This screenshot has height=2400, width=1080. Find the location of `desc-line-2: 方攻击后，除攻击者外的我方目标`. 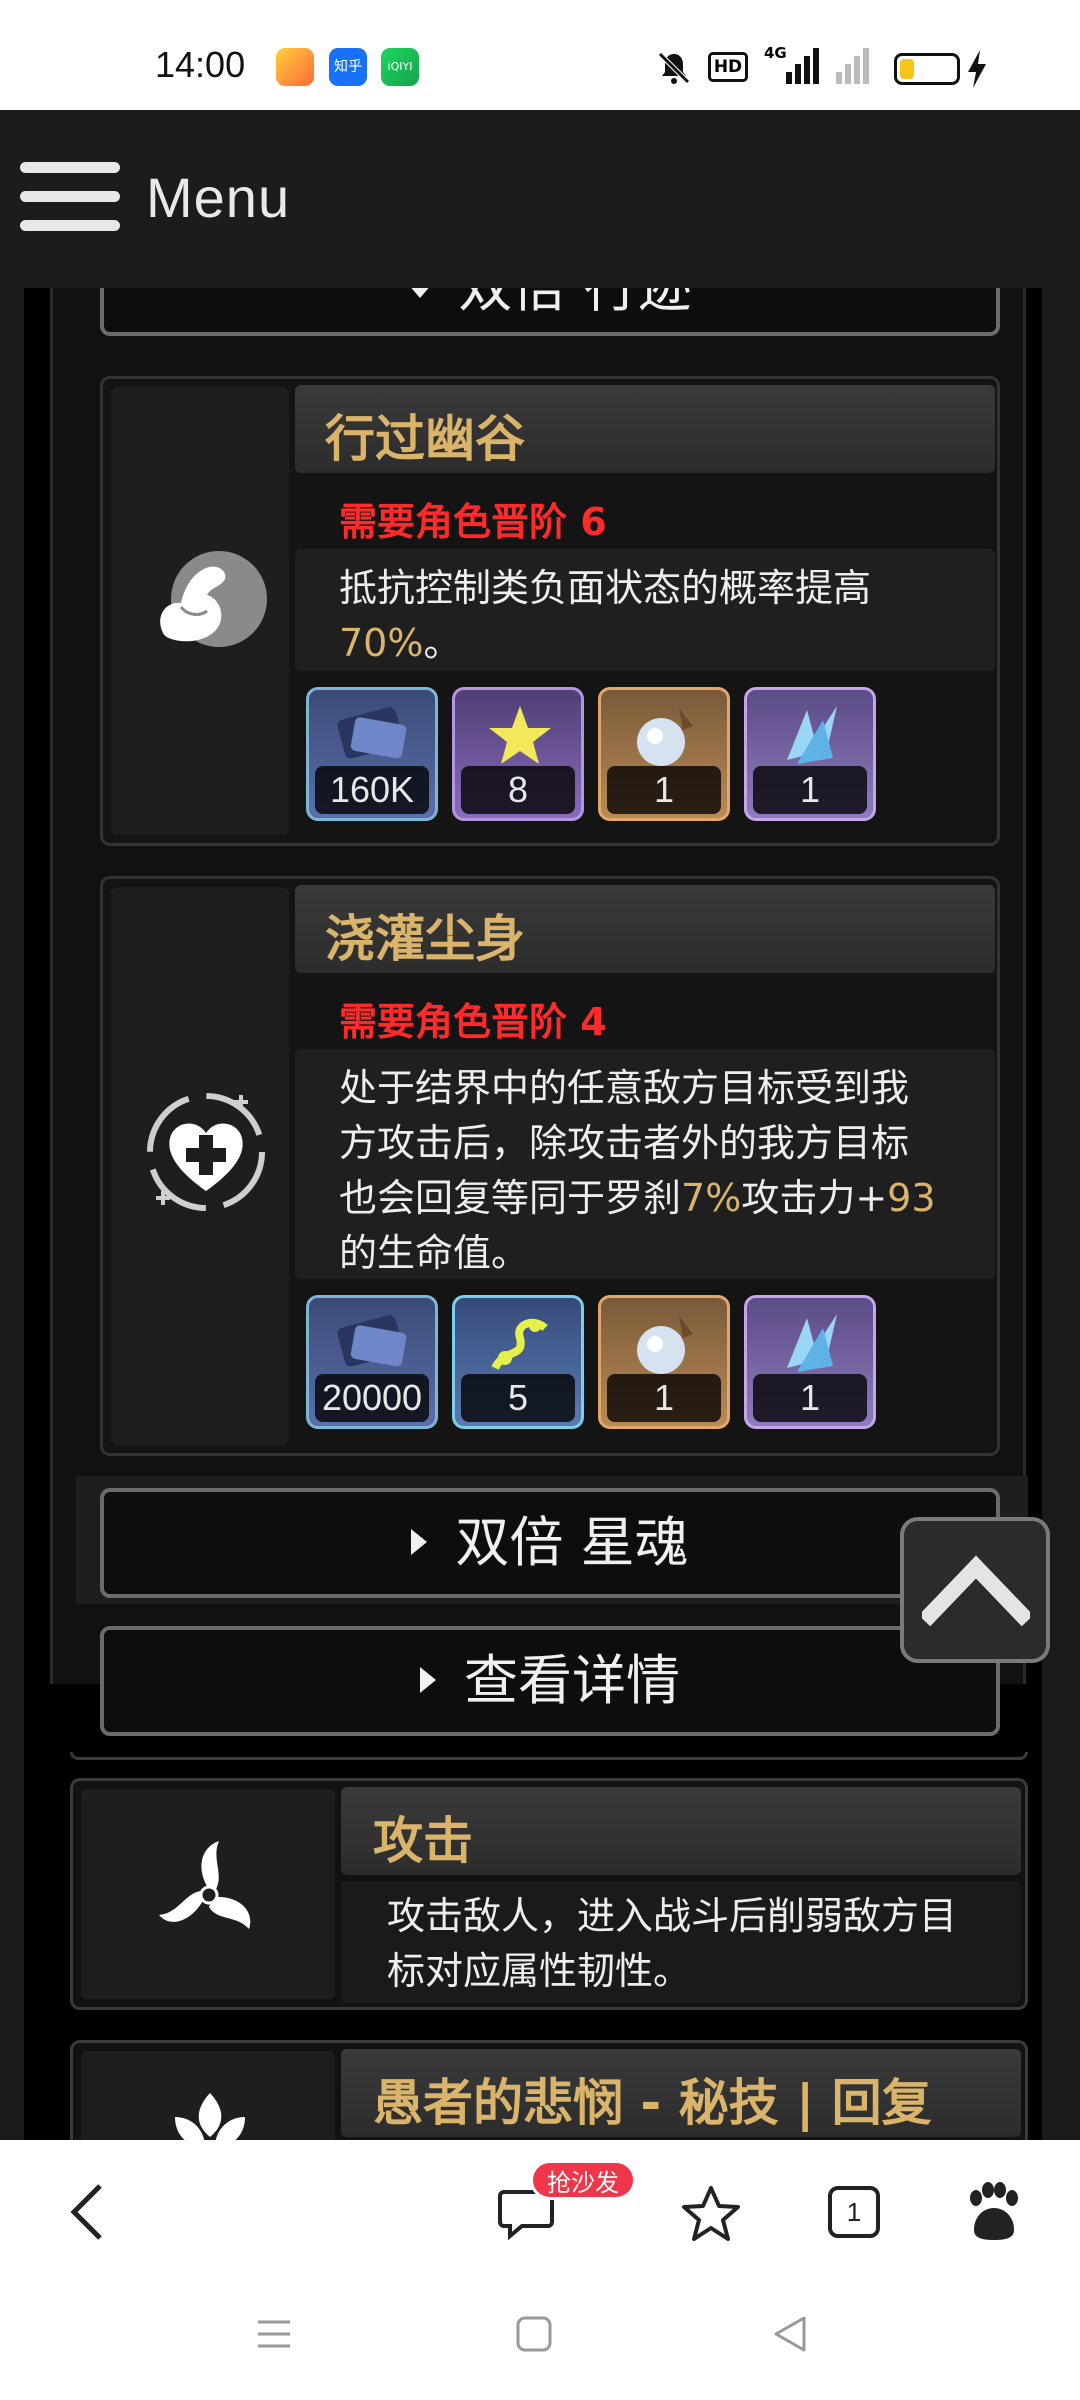

desc-line-2: 方攻击后，除攻击者外的我方目标 is located at coordinates (624, 1143).